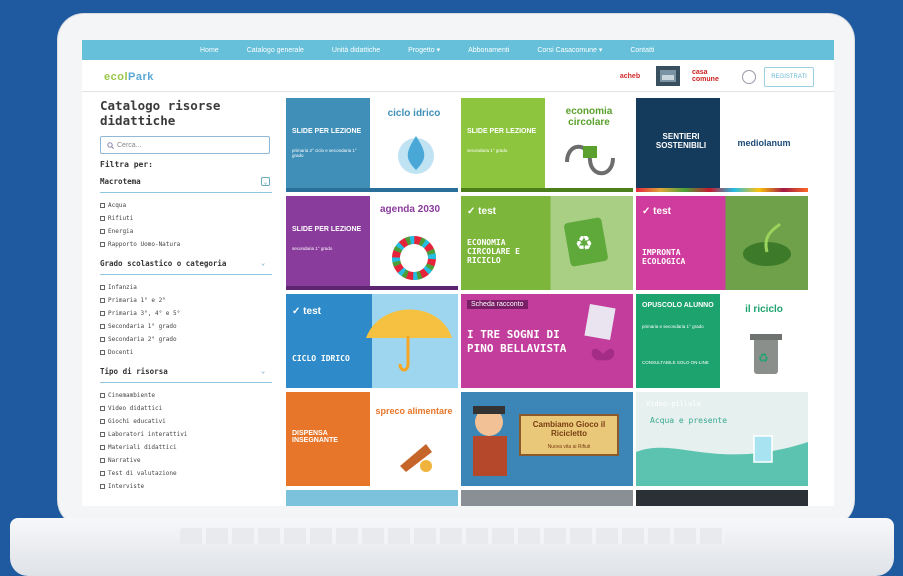 The height and width of the screenshot is (576, 903). I want to click on nav-catalogo-generale: Catalogo generale, so click(275, 50).